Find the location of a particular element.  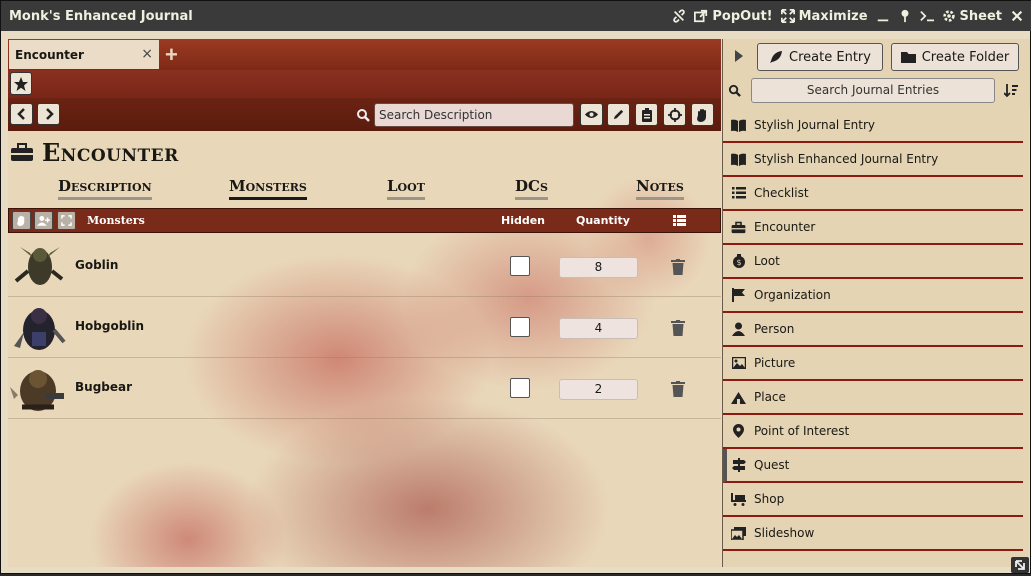

back-button is located at coordinates (21, 114).